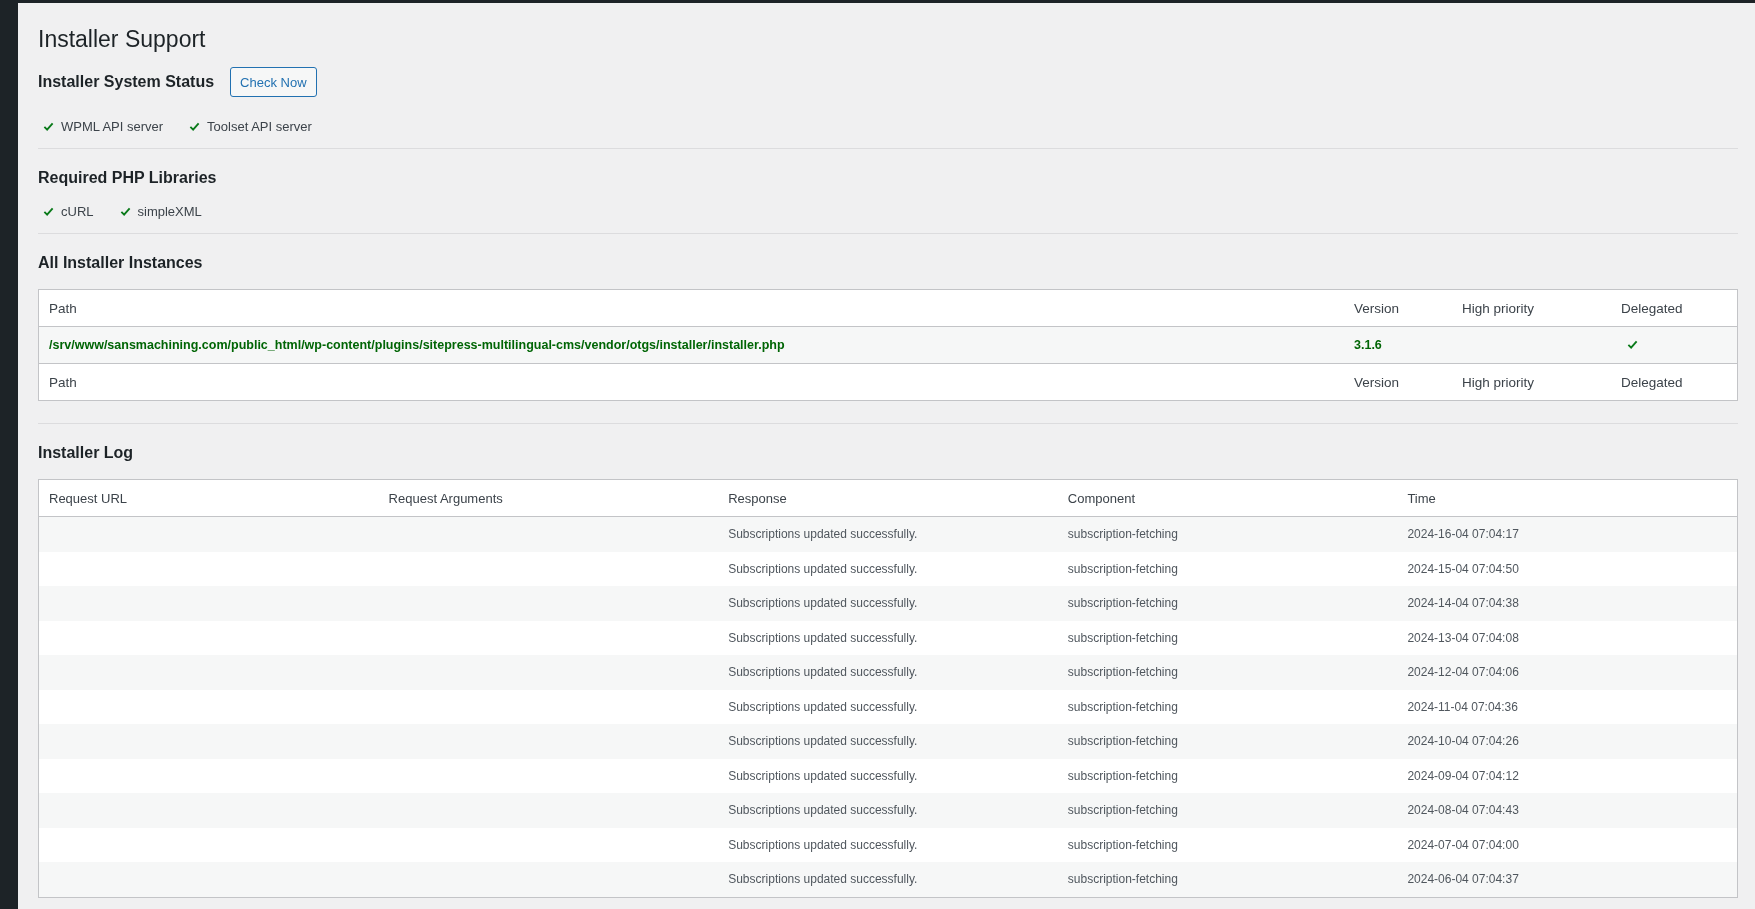 The width and height of the screenshot is (1755, 909). Describe the element at coordinates (1463, 879) in the screenshot. I see `time-cell-text: 2024-06-04 07:04:37` at that location.